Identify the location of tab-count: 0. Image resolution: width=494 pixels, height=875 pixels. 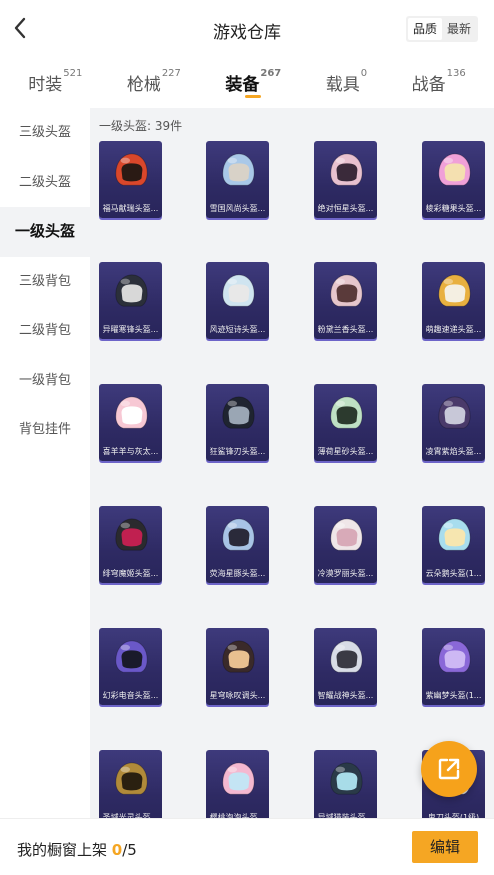
(364, 73).